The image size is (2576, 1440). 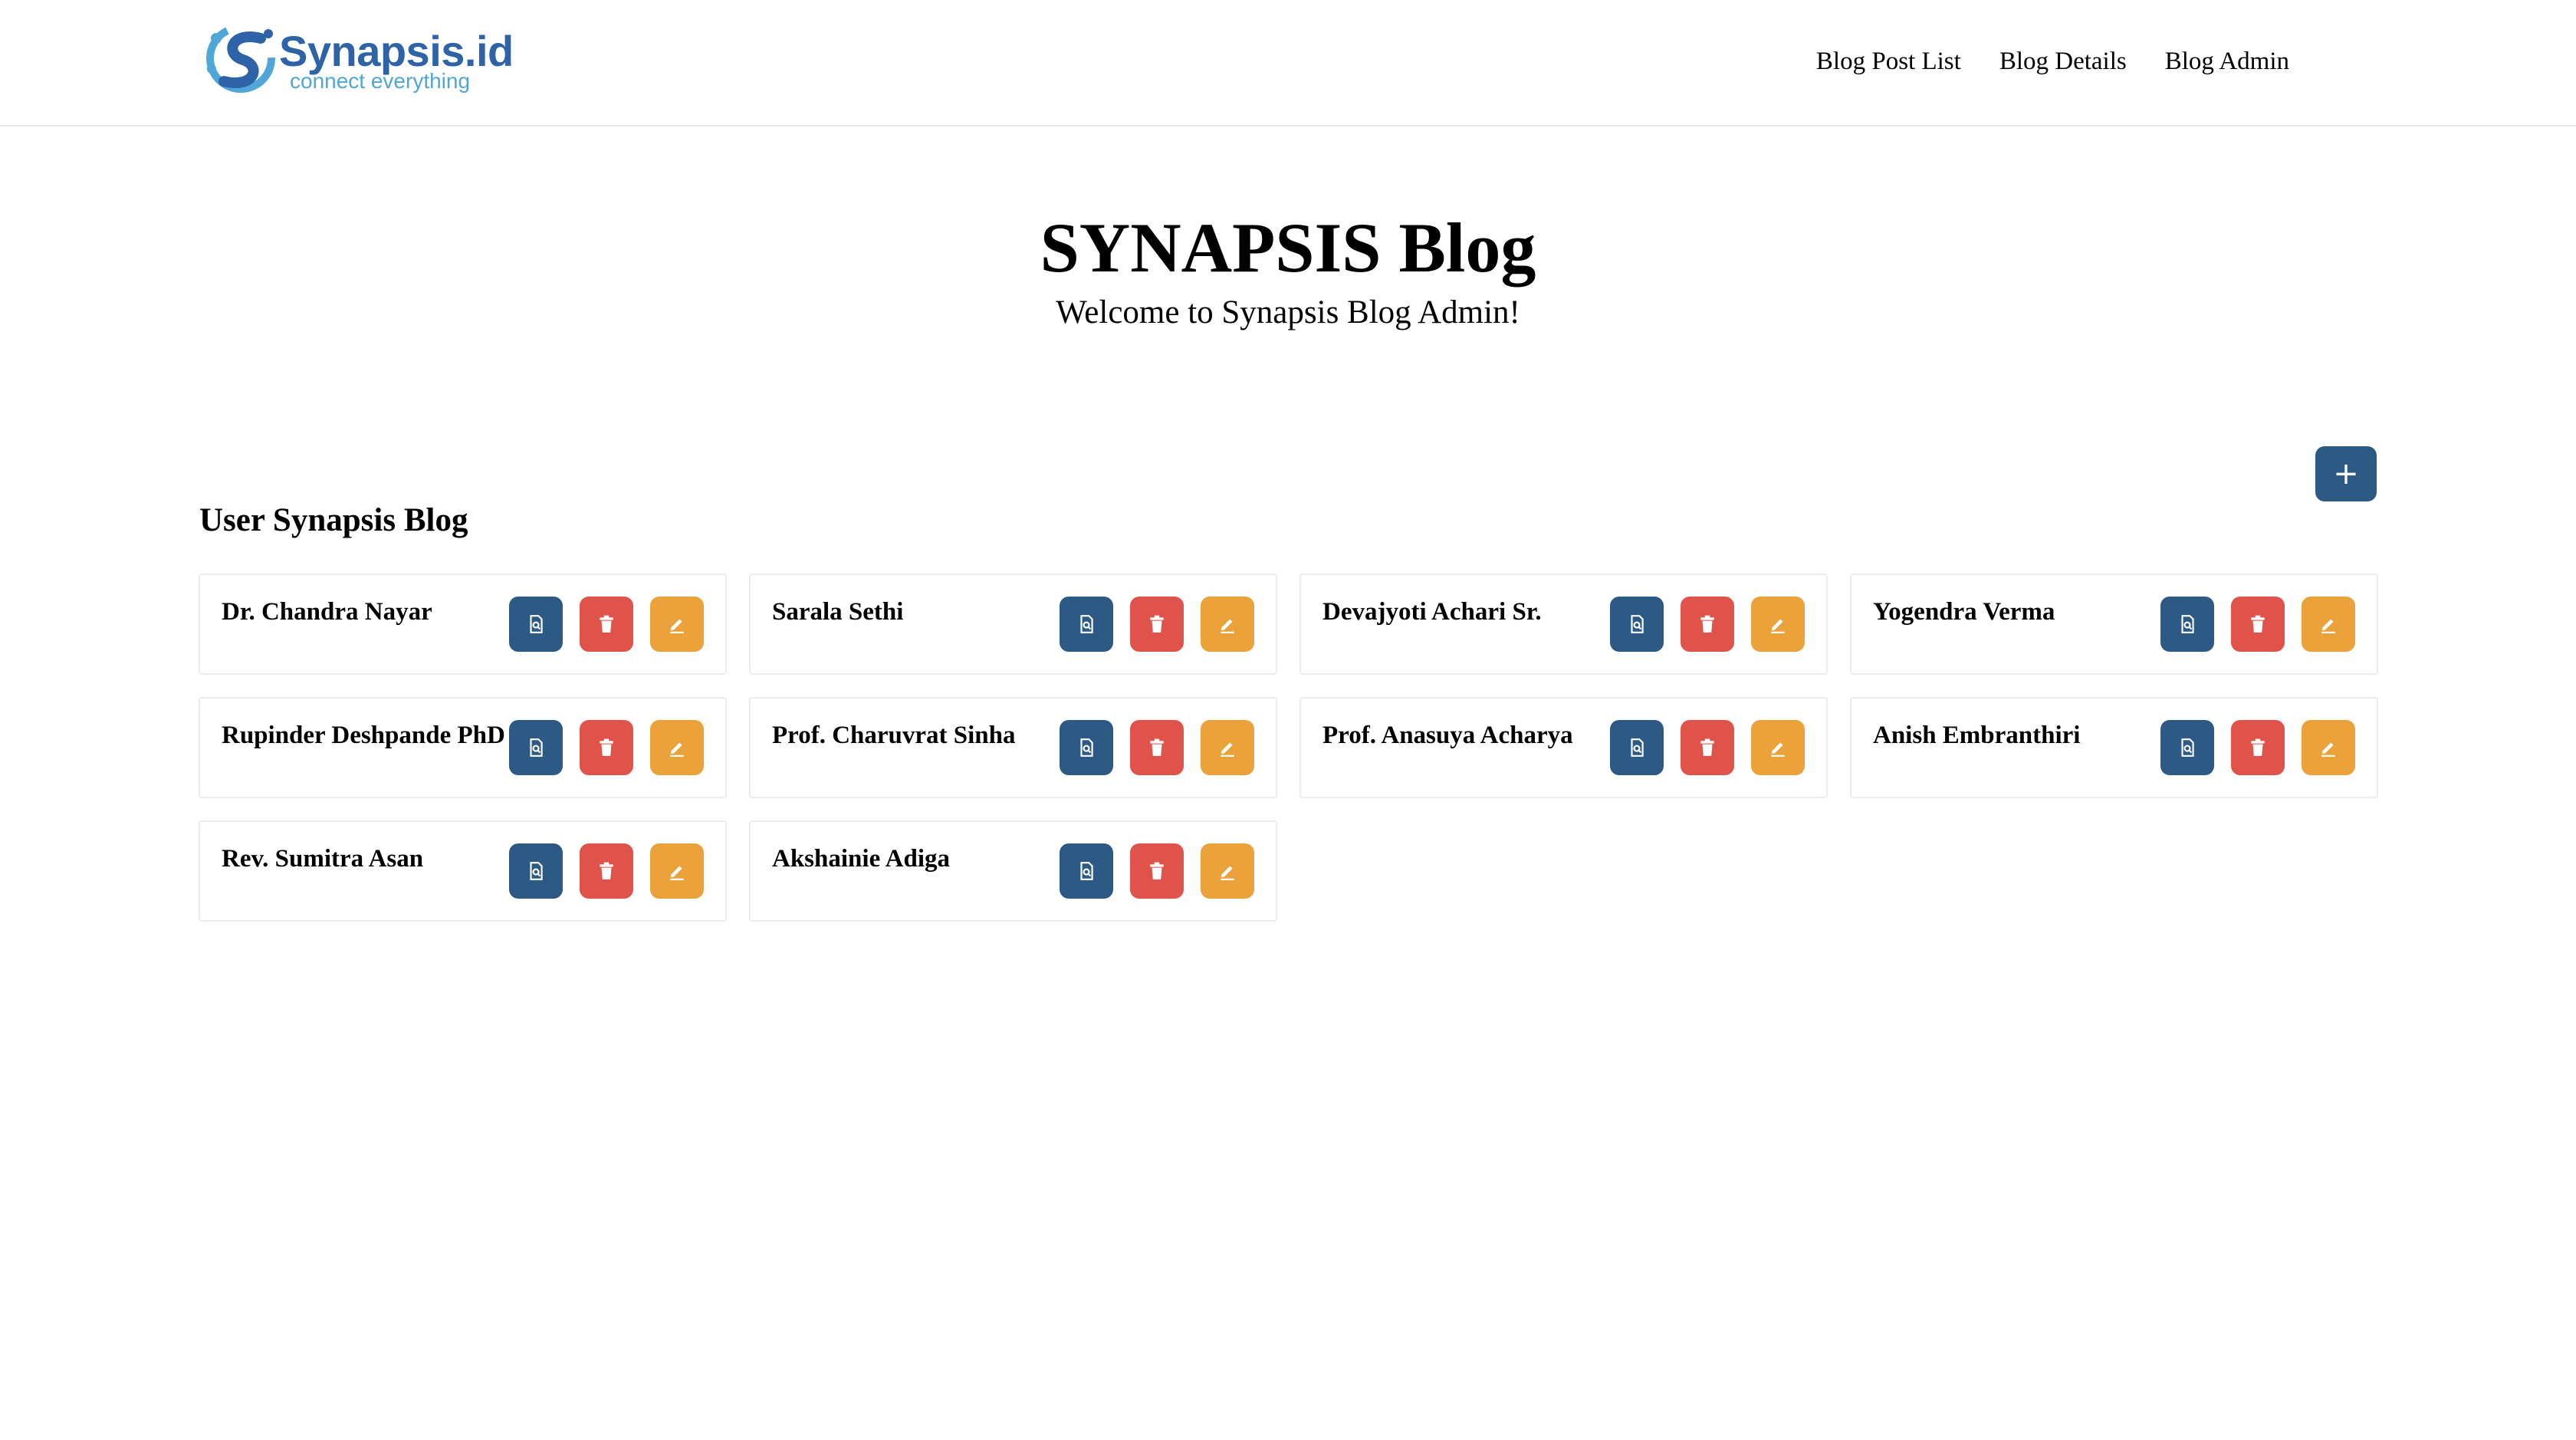 What do you see at coordinates (327, 612) in the screenshot?
I see `user-name: Dr. Chandra Nayar` at bounding box center [327, 612].